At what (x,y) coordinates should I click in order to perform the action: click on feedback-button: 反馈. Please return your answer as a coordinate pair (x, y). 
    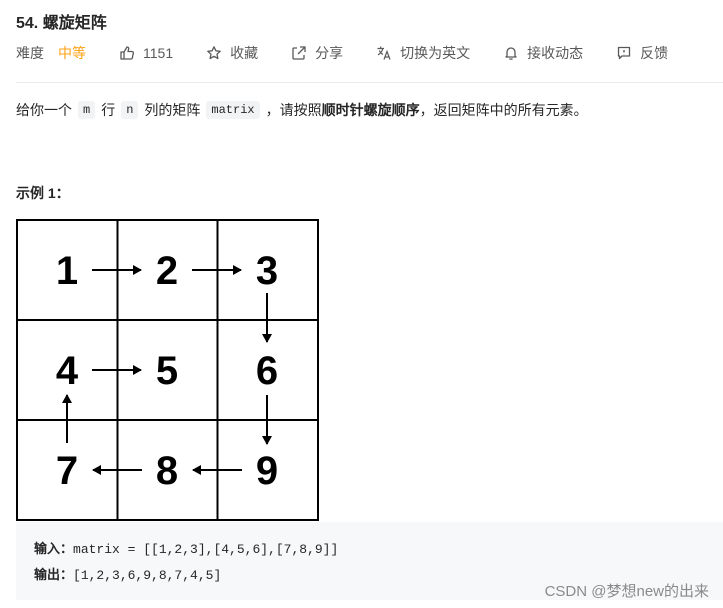
    Looking at the image, I should click on (642, 53).